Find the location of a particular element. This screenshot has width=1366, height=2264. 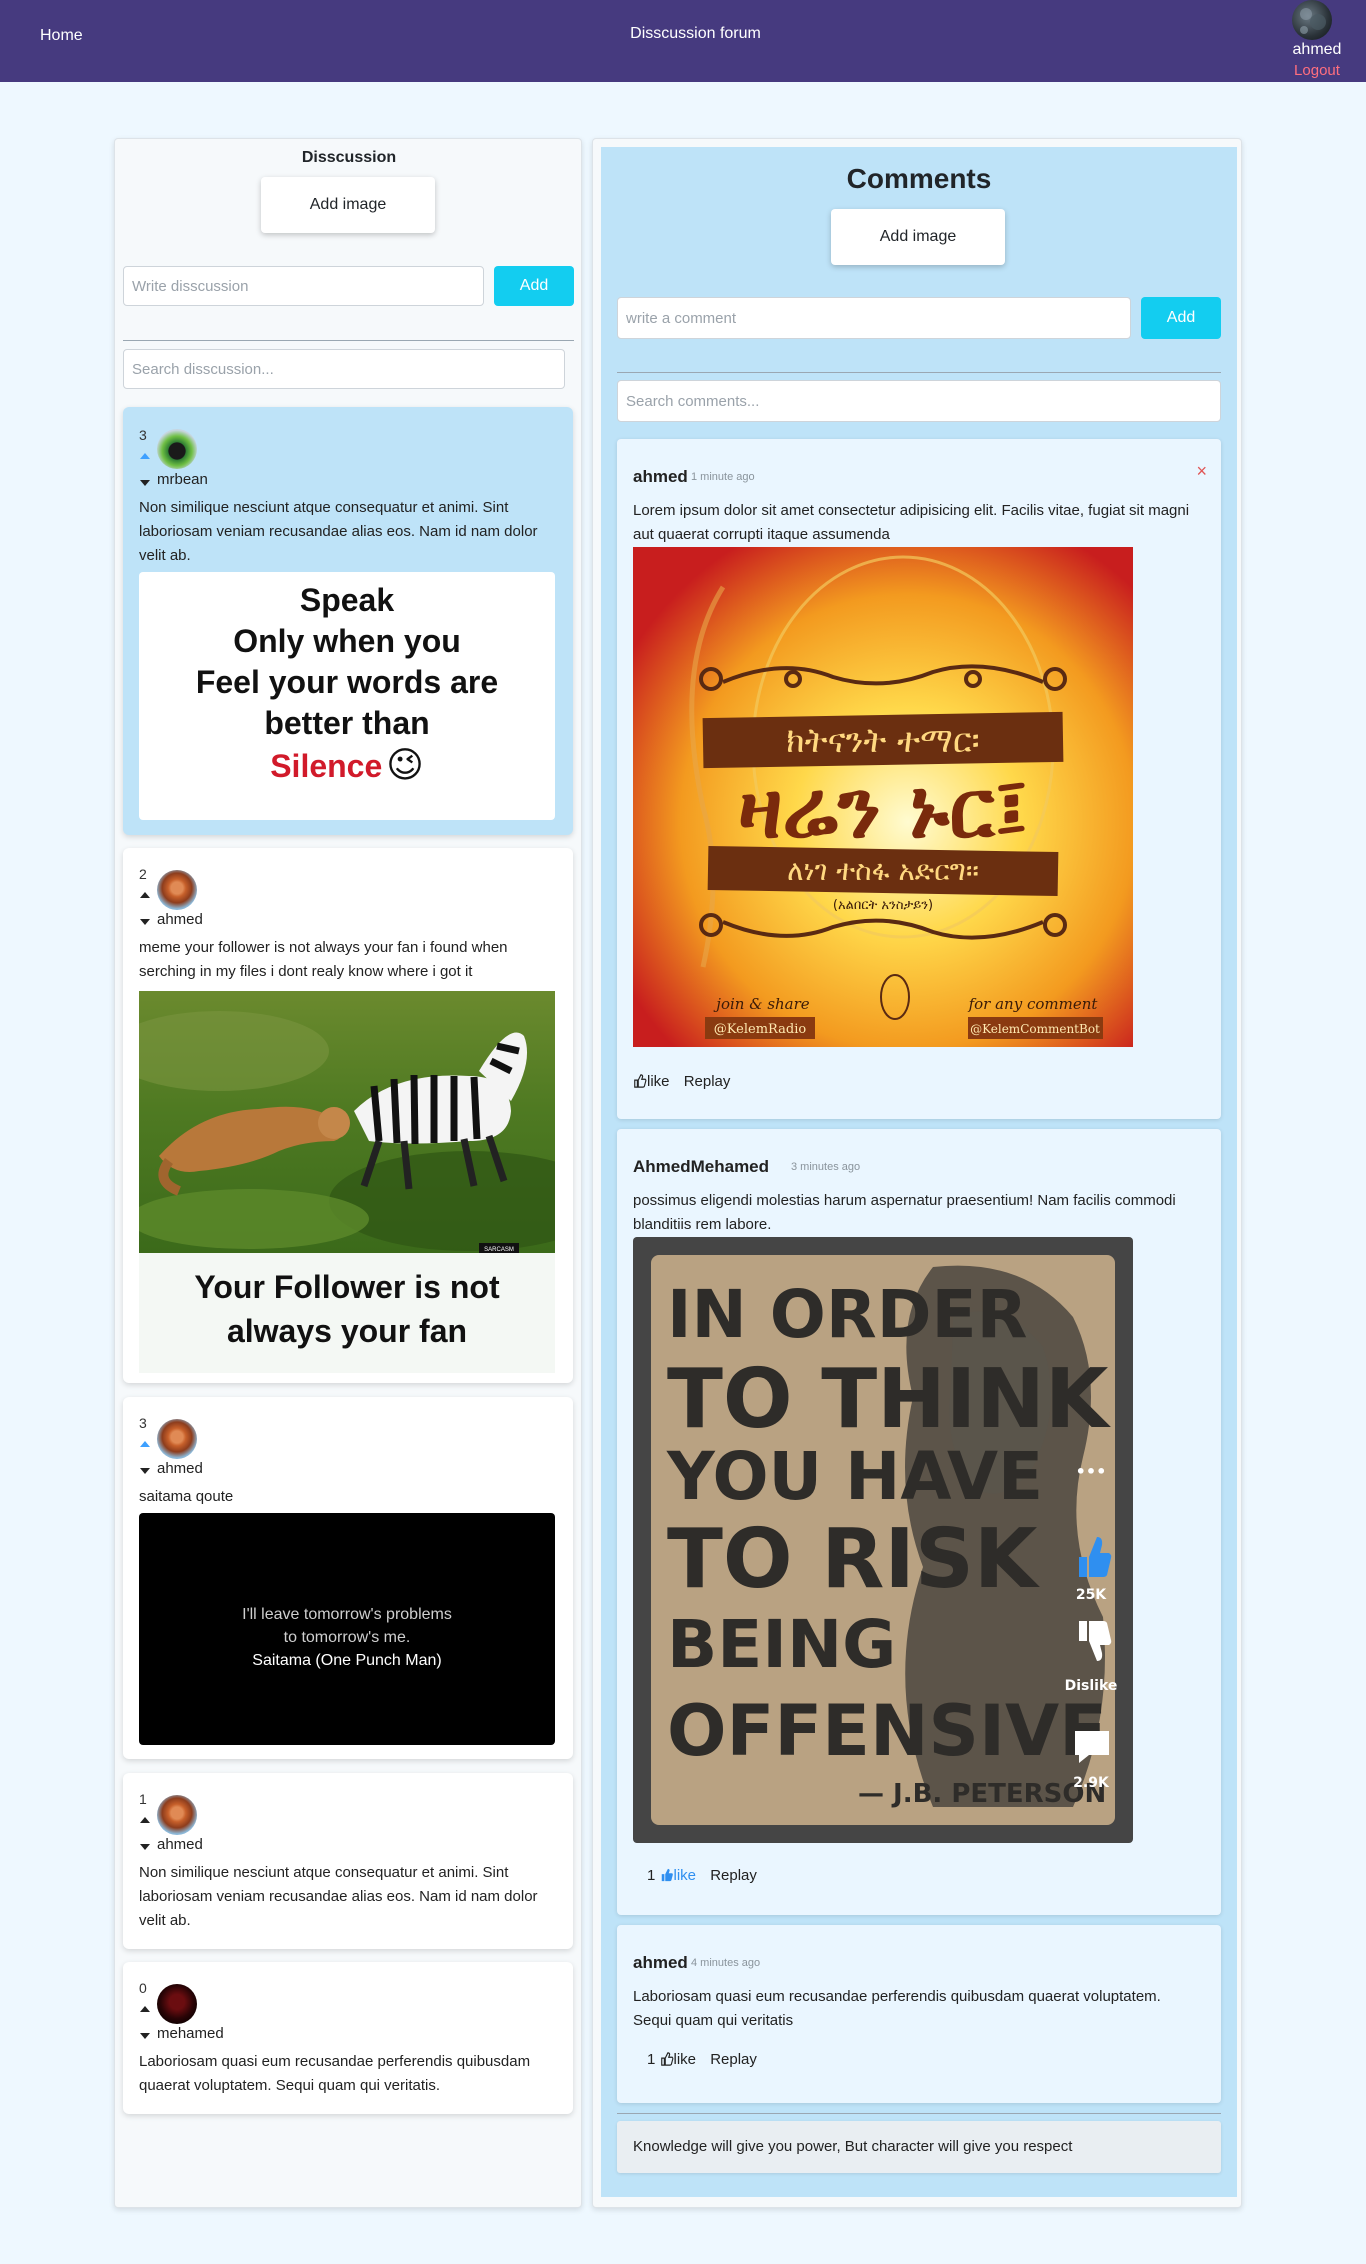

quote-line: I'll leave tomorrow's problems is located at coordinates (347, 1614).